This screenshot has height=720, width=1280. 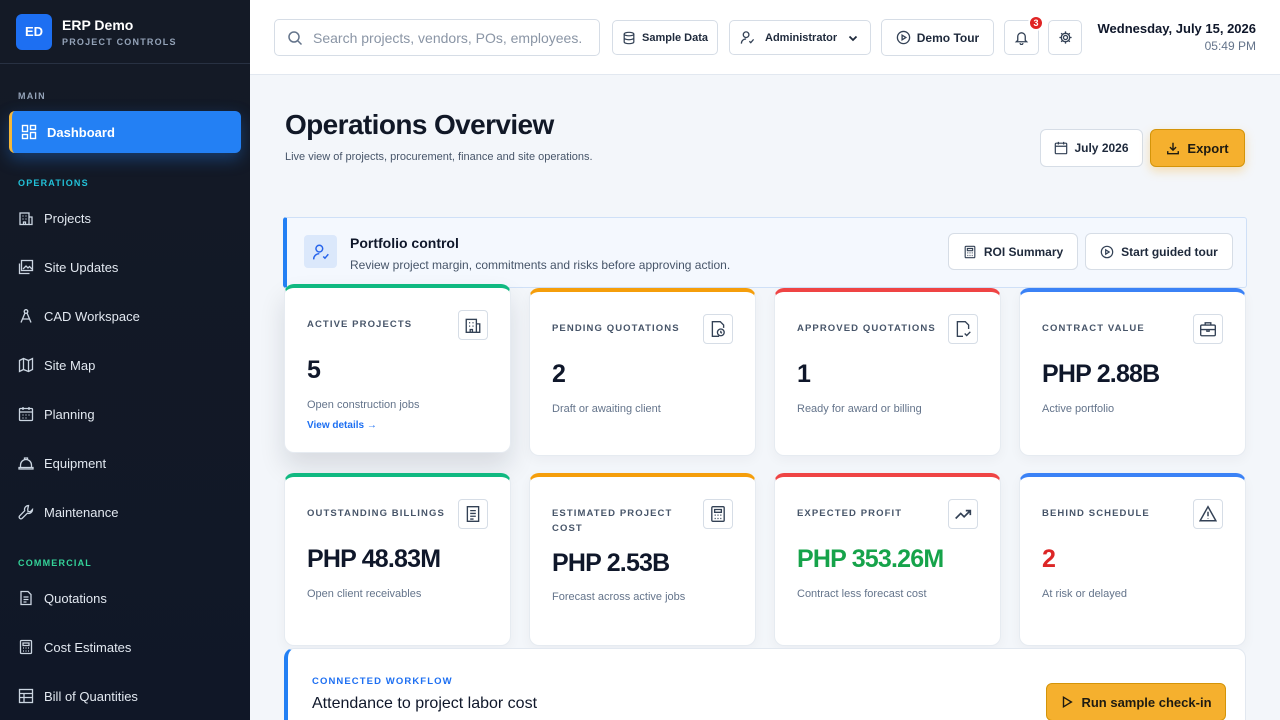 What do you see at coordinates (718, 329) in the screenshot?
I see `file-clock-icon` at bounding box center [718, 329].